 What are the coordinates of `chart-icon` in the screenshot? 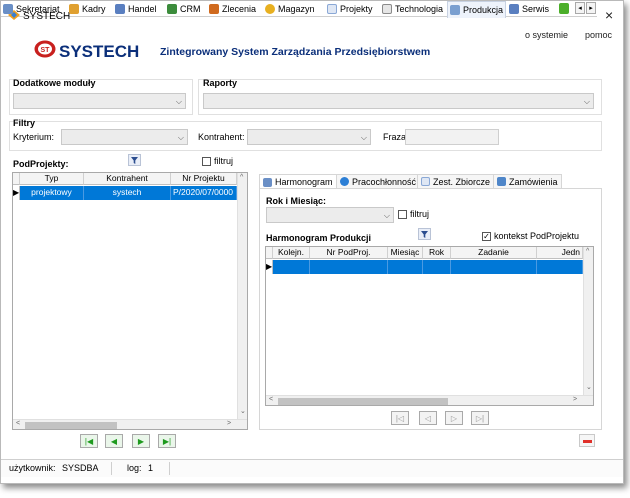 It's located at (172, 9).